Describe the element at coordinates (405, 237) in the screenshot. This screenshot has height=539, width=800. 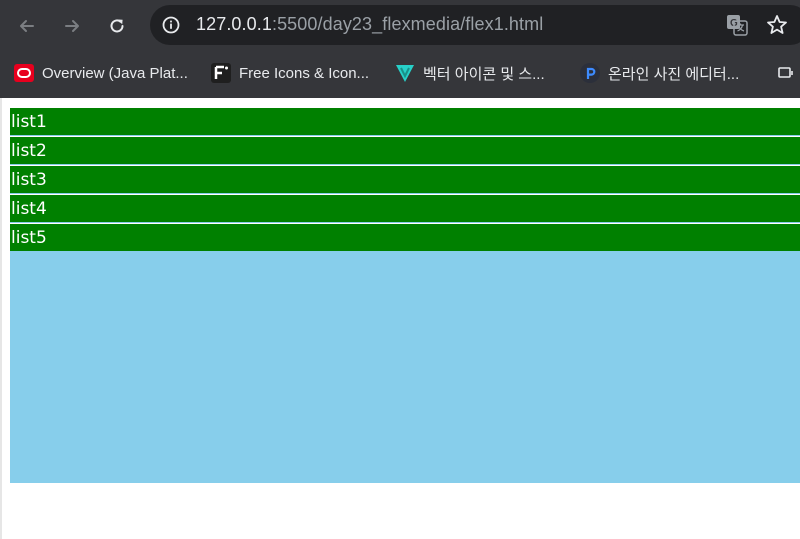
I see `list-item: list5` at that location.